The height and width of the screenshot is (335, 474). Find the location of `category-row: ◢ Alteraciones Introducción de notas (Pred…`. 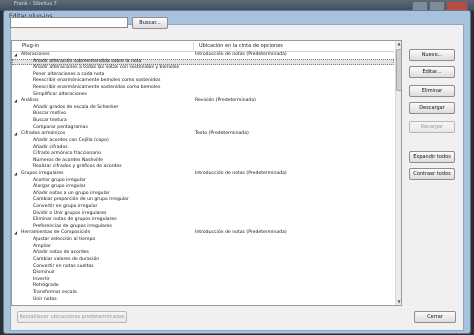

category-row: ◢ Alteraciones Introducción de notas (Pred… is located at coordinates (203, 55).